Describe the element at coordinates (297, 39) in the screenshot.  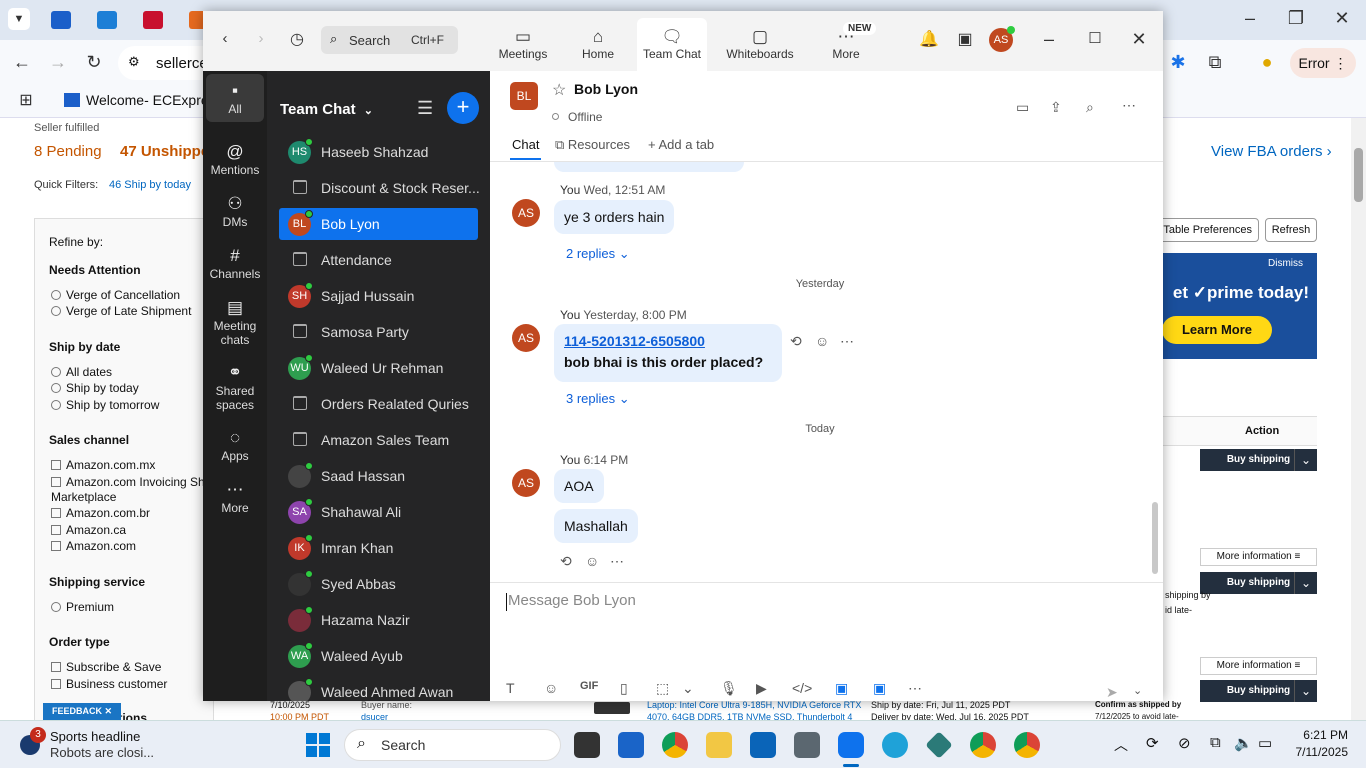
I see `history-icon: ◷` at that location.